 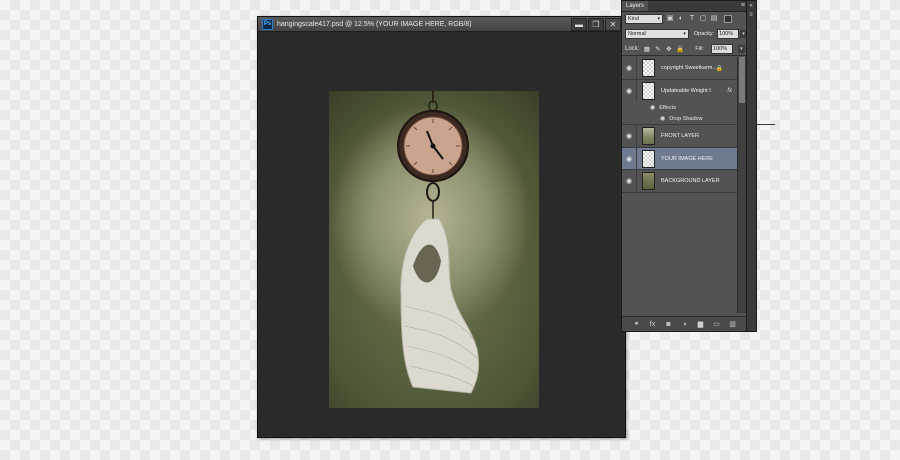 What do you see at coordinates (733, 324) in the screenshot?
I see `delete-layer-icon: ▥` at bounding box center [733, 324].